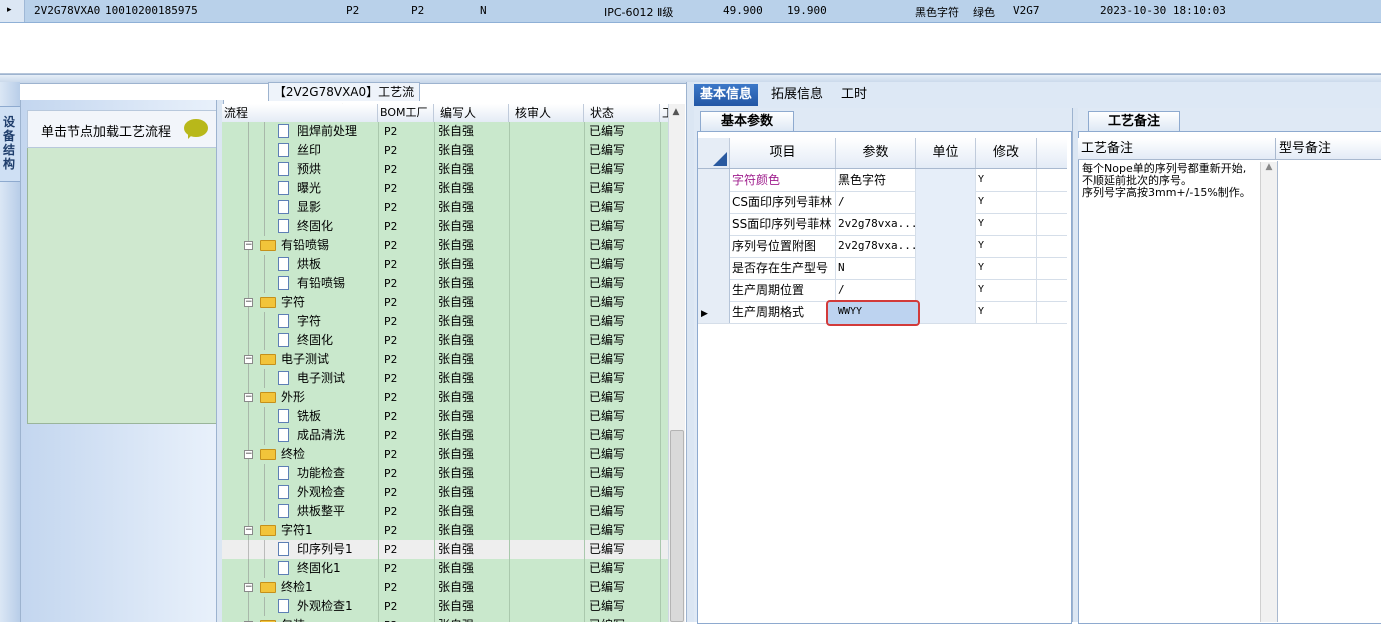 The image size is (1381, 624). What do you see at coordinates (783, 180) in the screenshot?
I see `param-item: 字符颜色` at bounding box center [783, 180].